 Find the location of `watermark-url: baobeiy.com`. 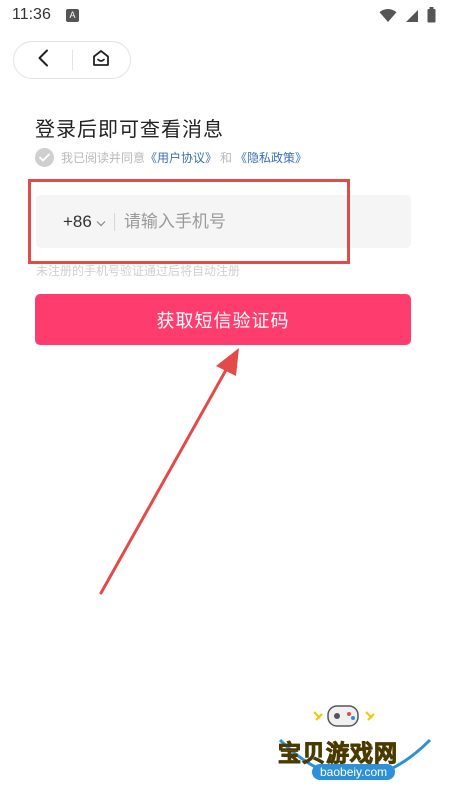

watermark-url: baobeiy.com is located at coordinates (354, 772).